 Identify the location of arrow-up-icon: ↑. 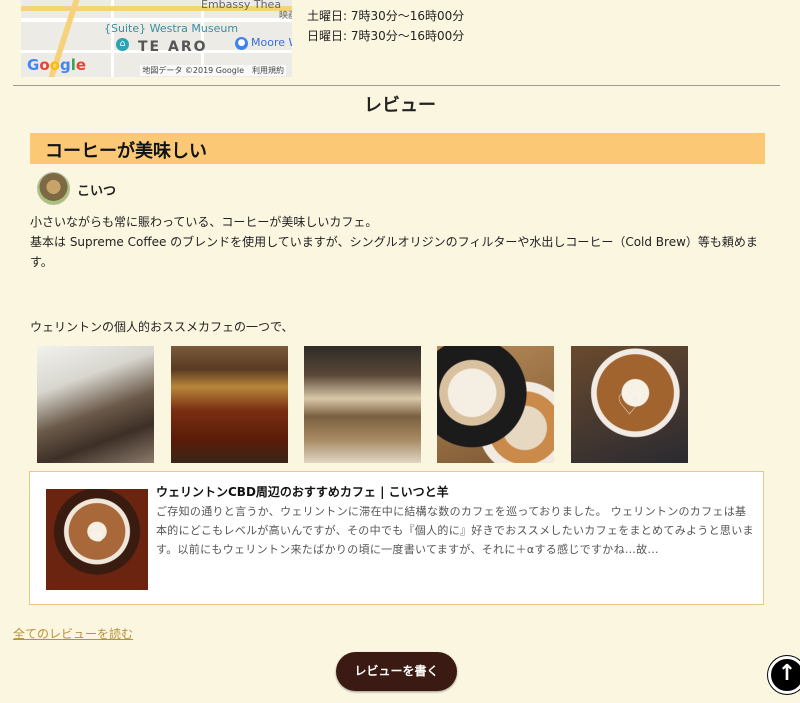
(784, 675).